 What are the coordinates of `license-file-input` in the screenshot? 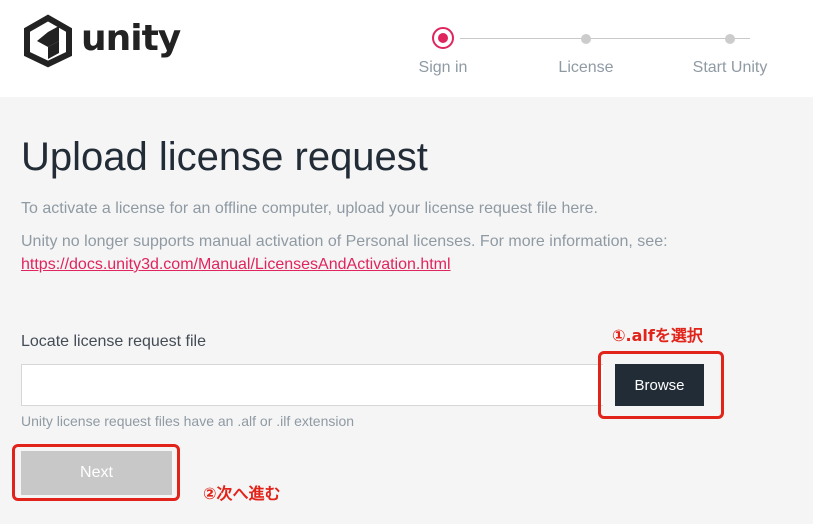 It's located at (312, 385).